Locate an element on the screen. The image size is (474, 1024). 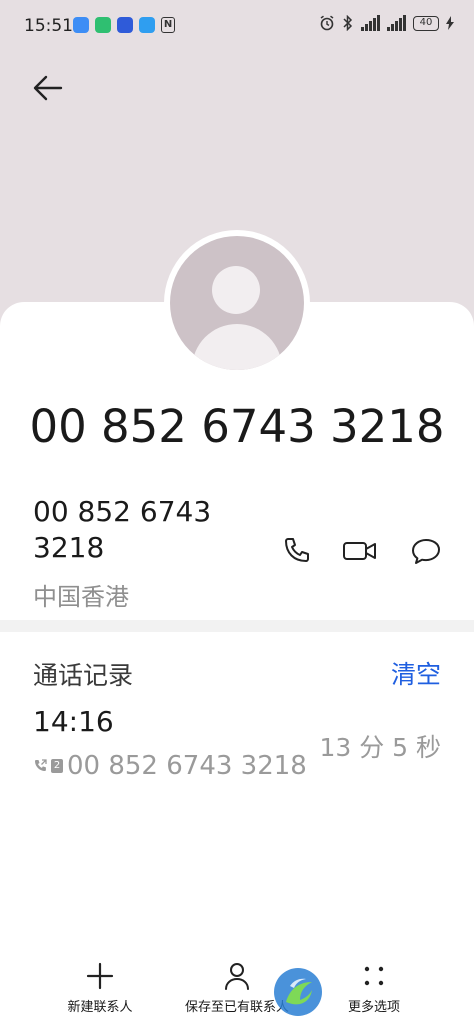
shield-app-icon is located at coordinates (103, 25).